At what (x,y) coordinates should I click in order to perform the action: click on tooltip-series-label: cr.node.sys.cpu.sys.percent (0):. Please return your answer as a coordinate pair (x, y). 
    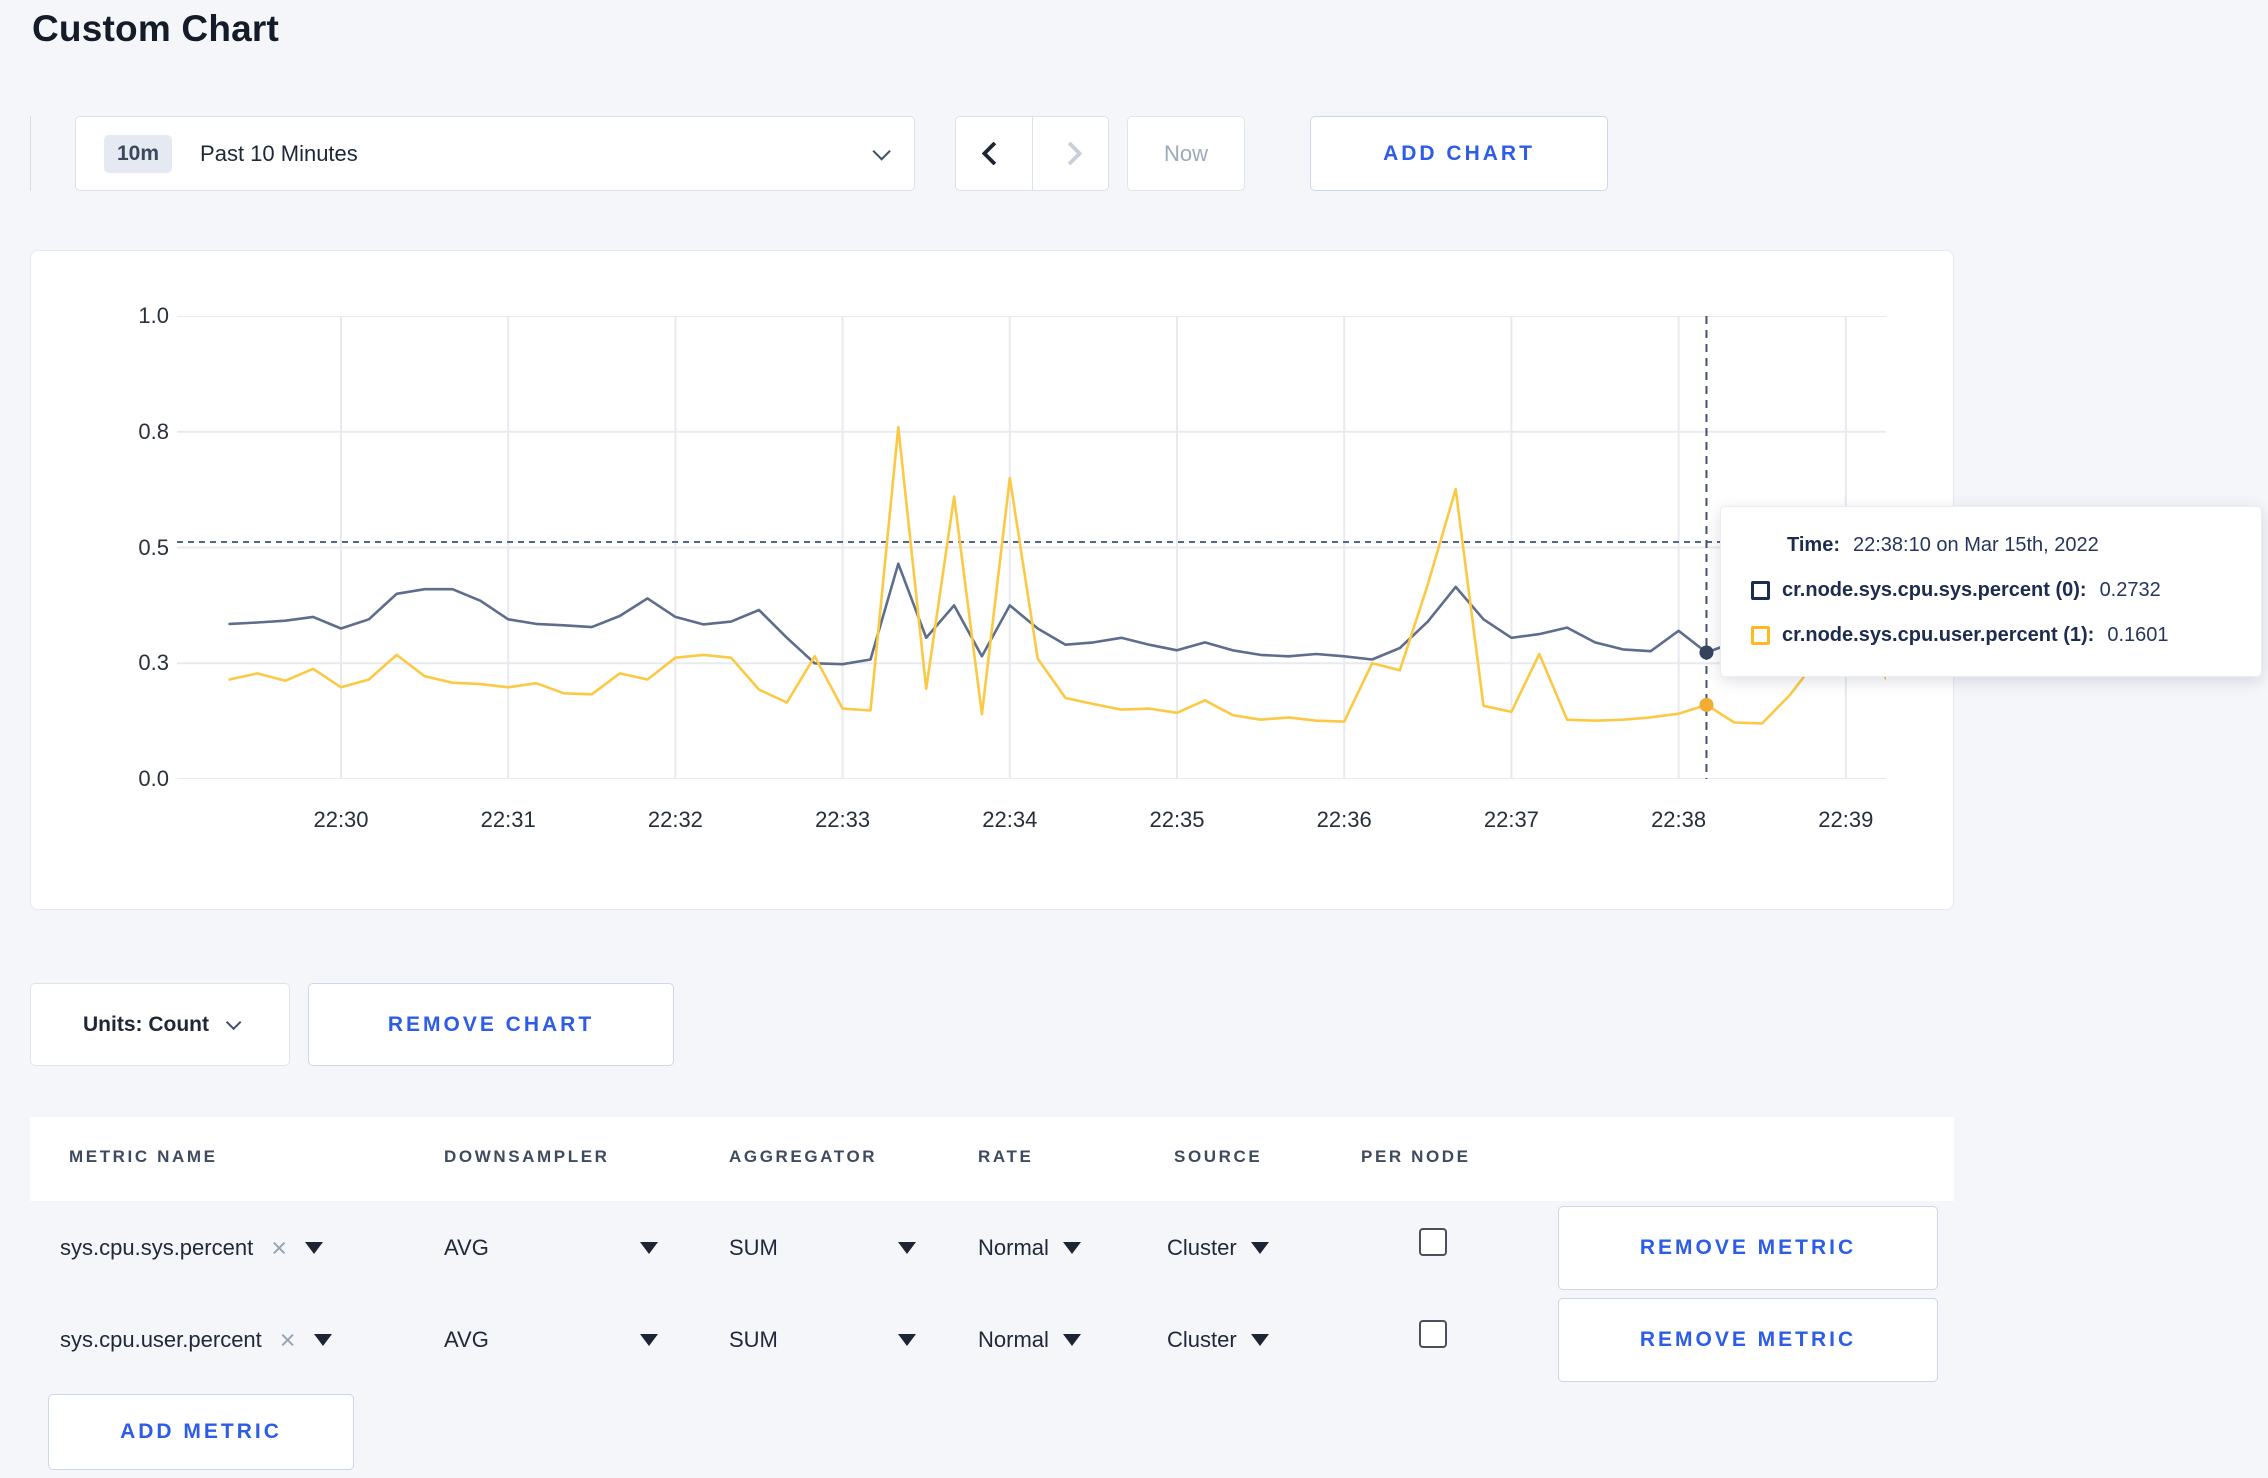
    Looking at the image, I should click on (1934, 590).